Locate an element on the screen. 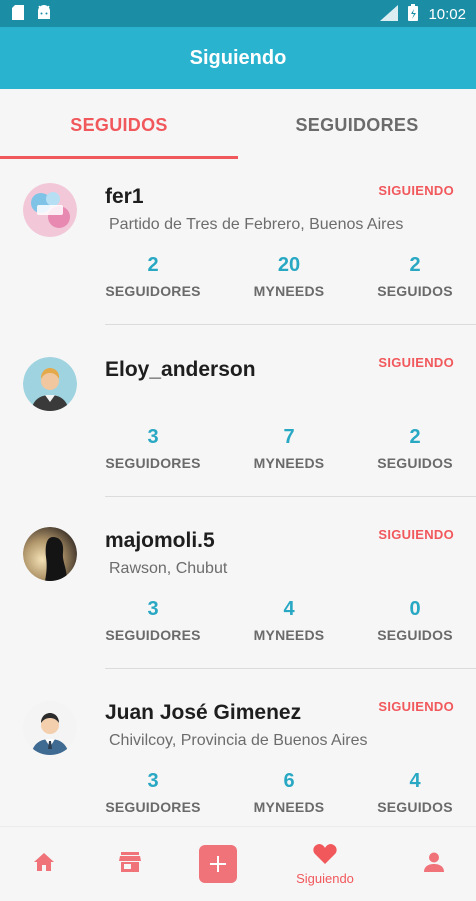  myneeds-count: 20 is located at coordinates (289, 265).